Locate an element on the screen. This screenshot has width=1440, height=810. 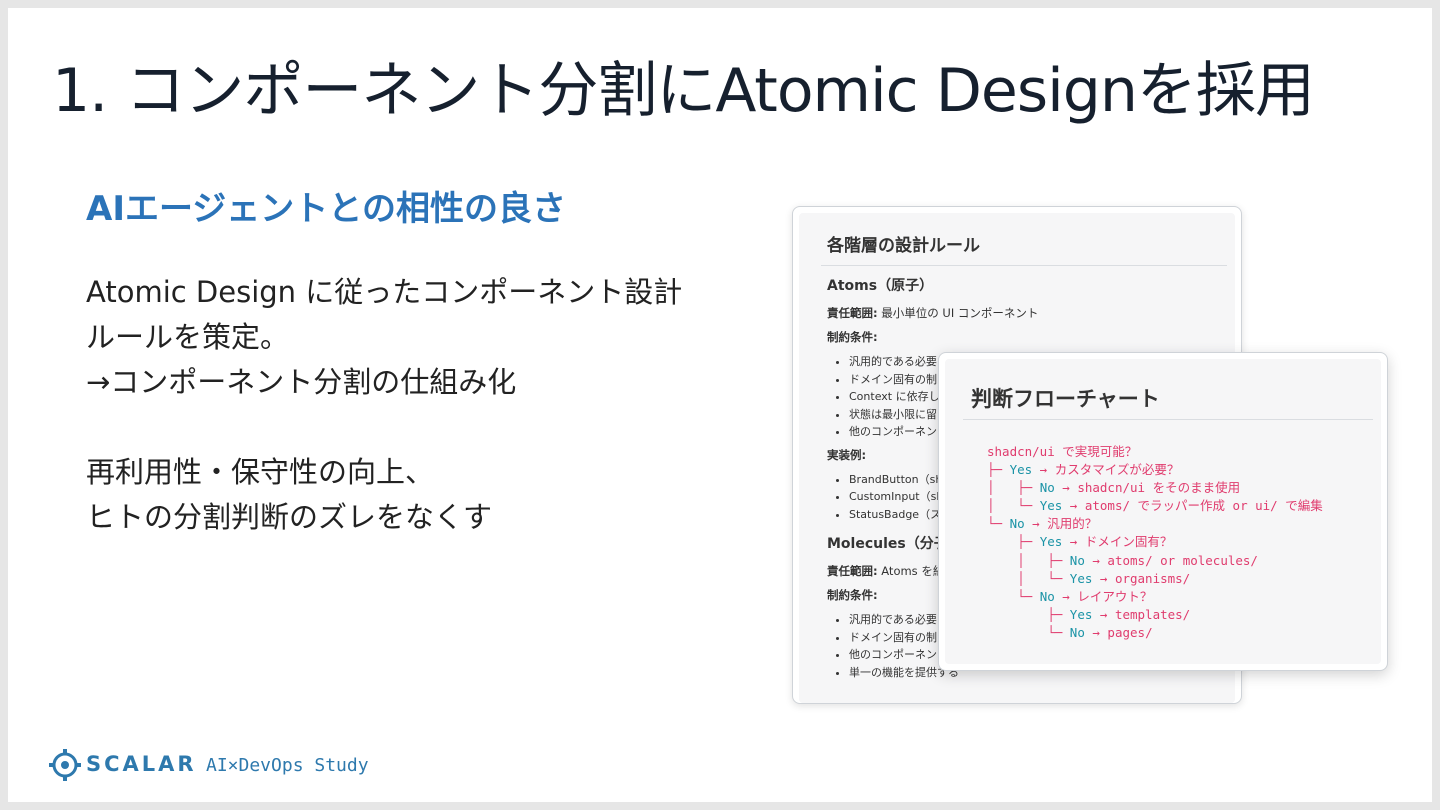
flowchart-line: ├─ Yes → ドメイン固有？ is located at coordinates (1155, 542).